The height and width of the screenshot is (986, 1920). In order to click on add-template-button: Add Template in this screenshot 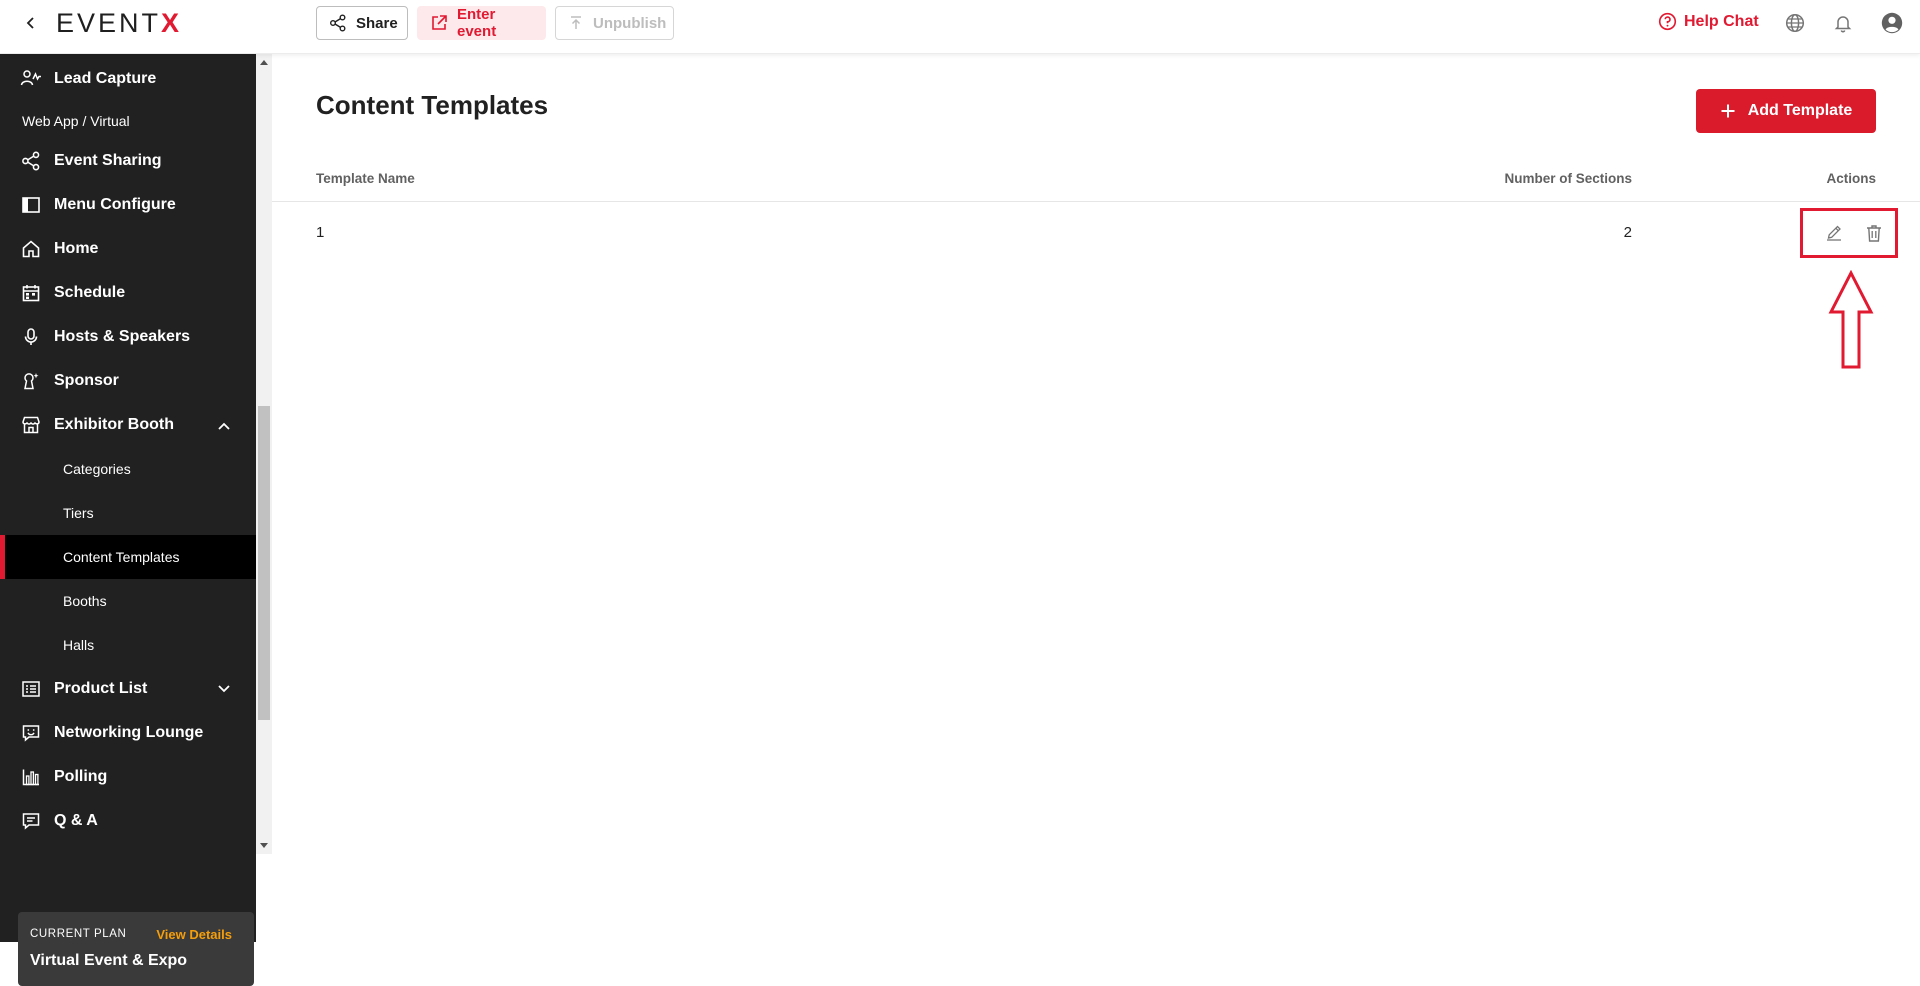, I will do `click(1786, 111)`.